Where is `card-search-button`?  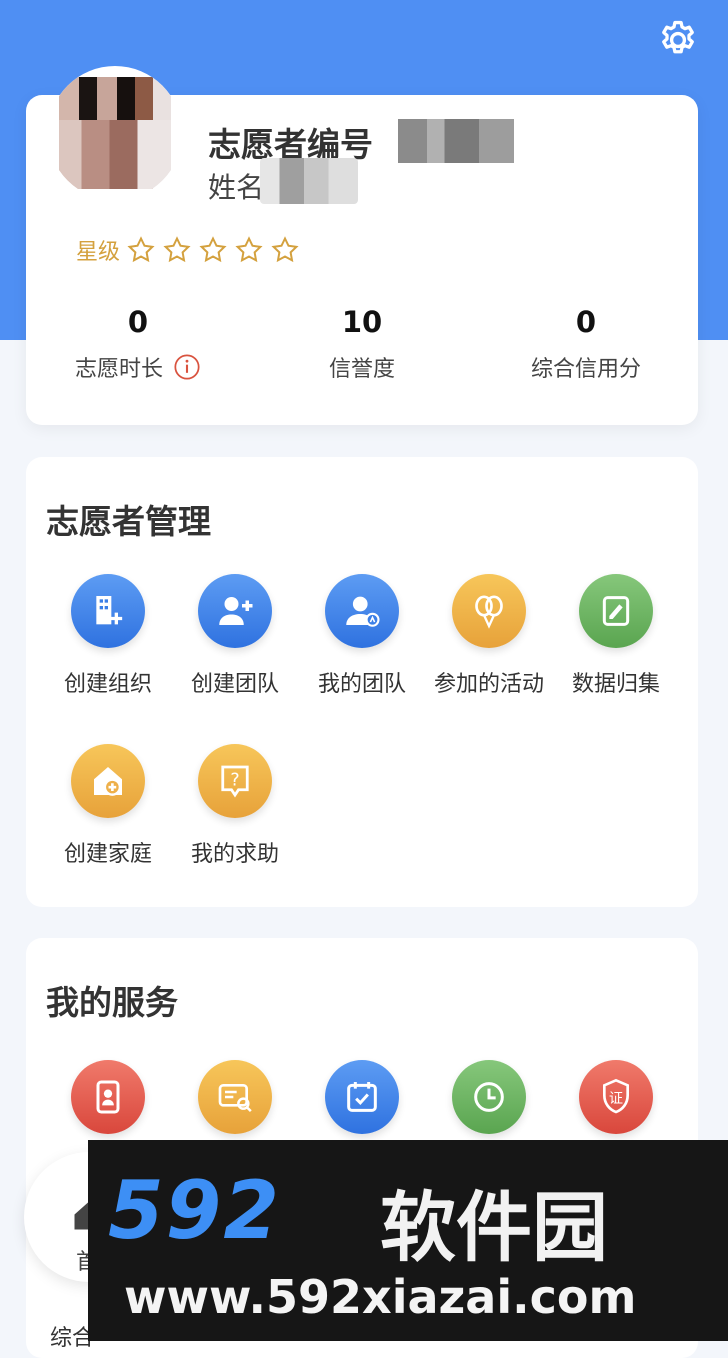
card-search-button is located at coordinates (235, 1097).